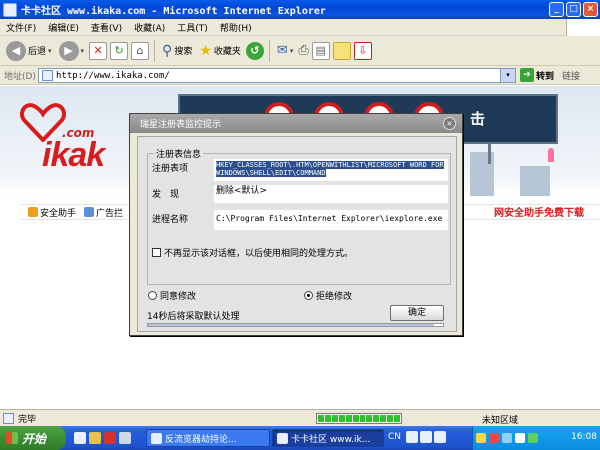 This screenshot has width=600, height=450. Describe the element at coordinates (73, 155) in the screenshot. I see `ikaka-logo: ikak` at that location.